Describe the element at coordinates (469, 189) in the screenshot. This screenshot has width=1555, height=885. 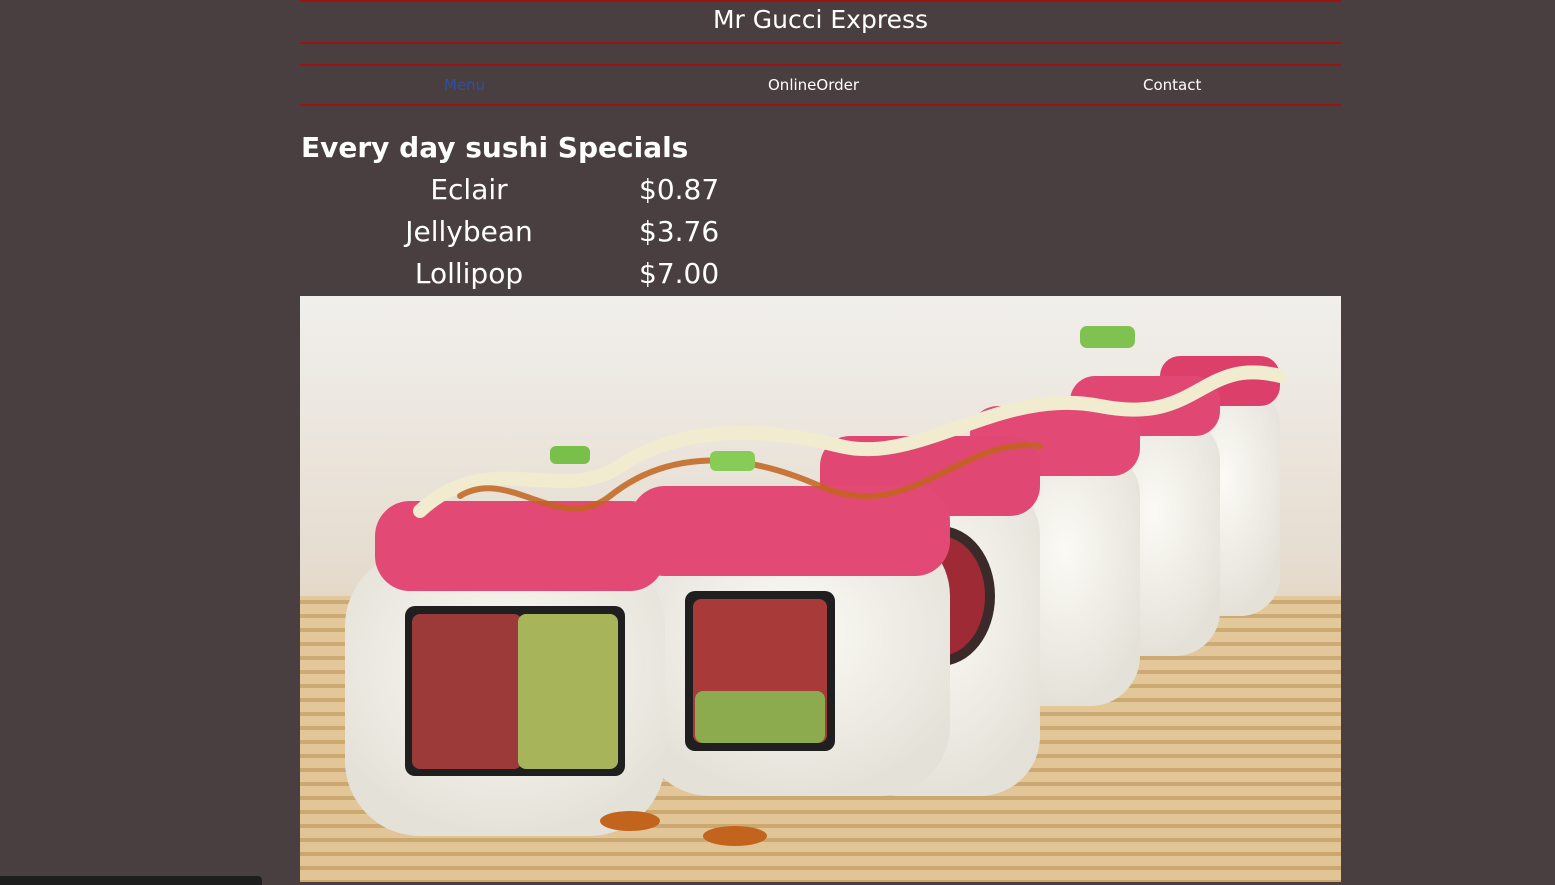
I see `special-name: Eclair` at that location.